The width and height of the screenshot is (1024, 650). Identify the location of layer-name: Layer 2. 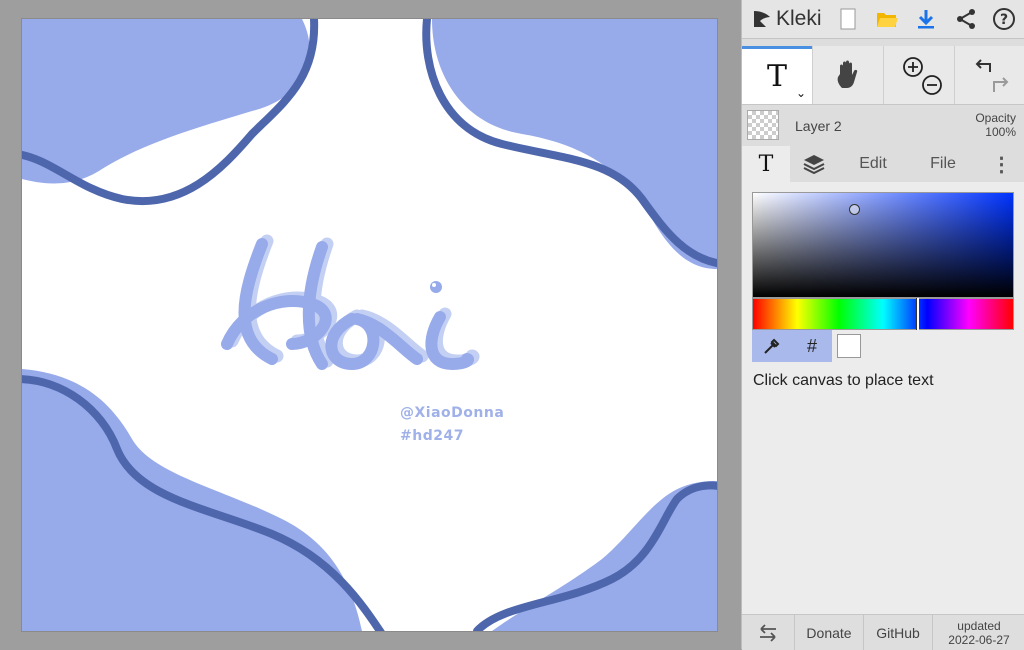
(818, 126).